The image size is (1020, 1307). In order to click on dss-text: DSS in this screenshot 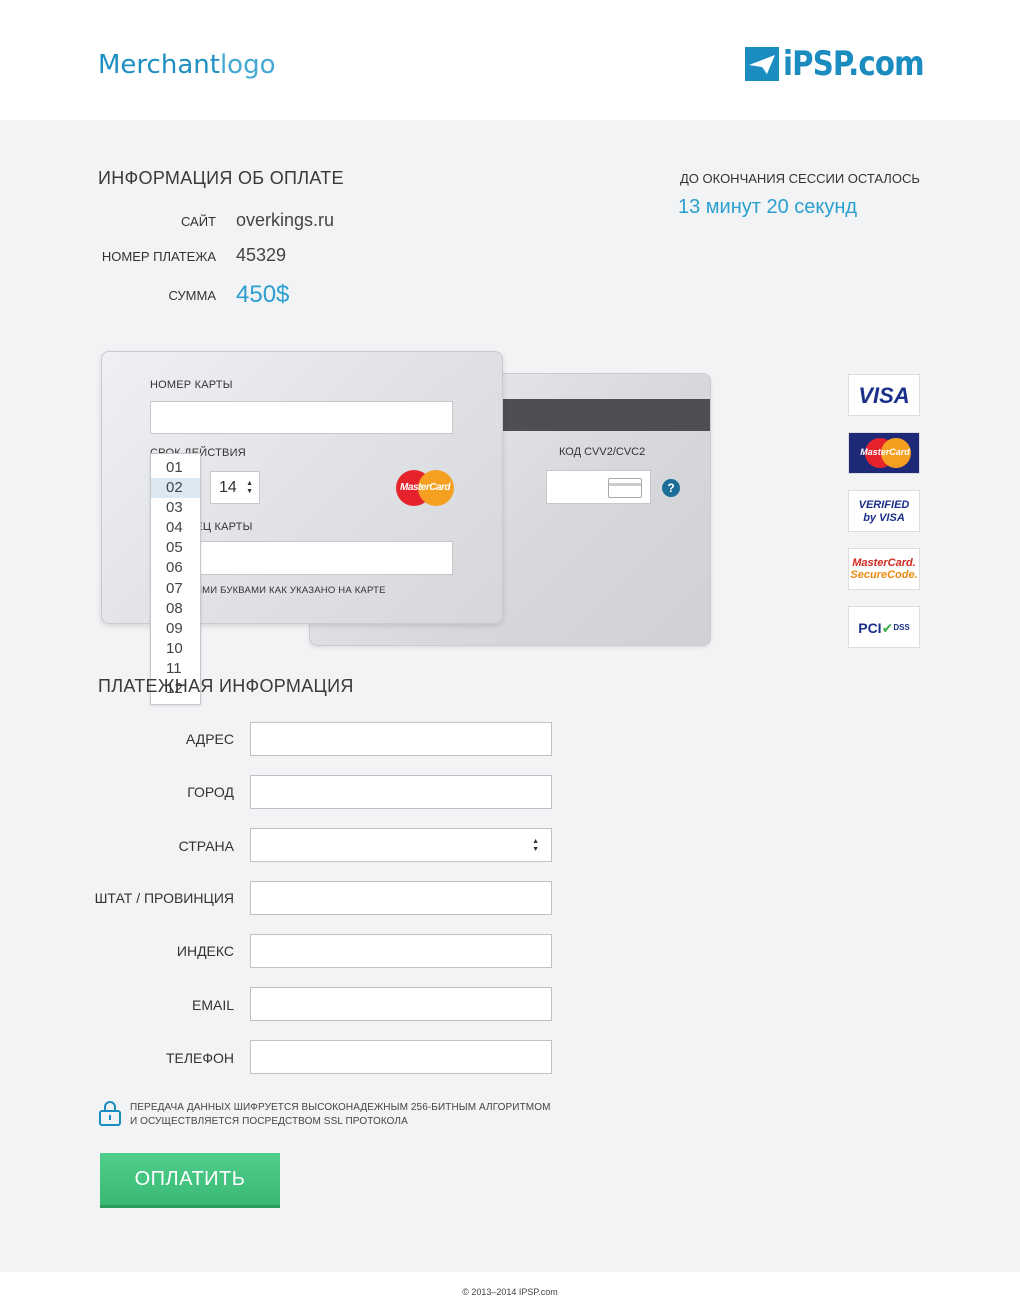, I will do `click(901, 627)`.